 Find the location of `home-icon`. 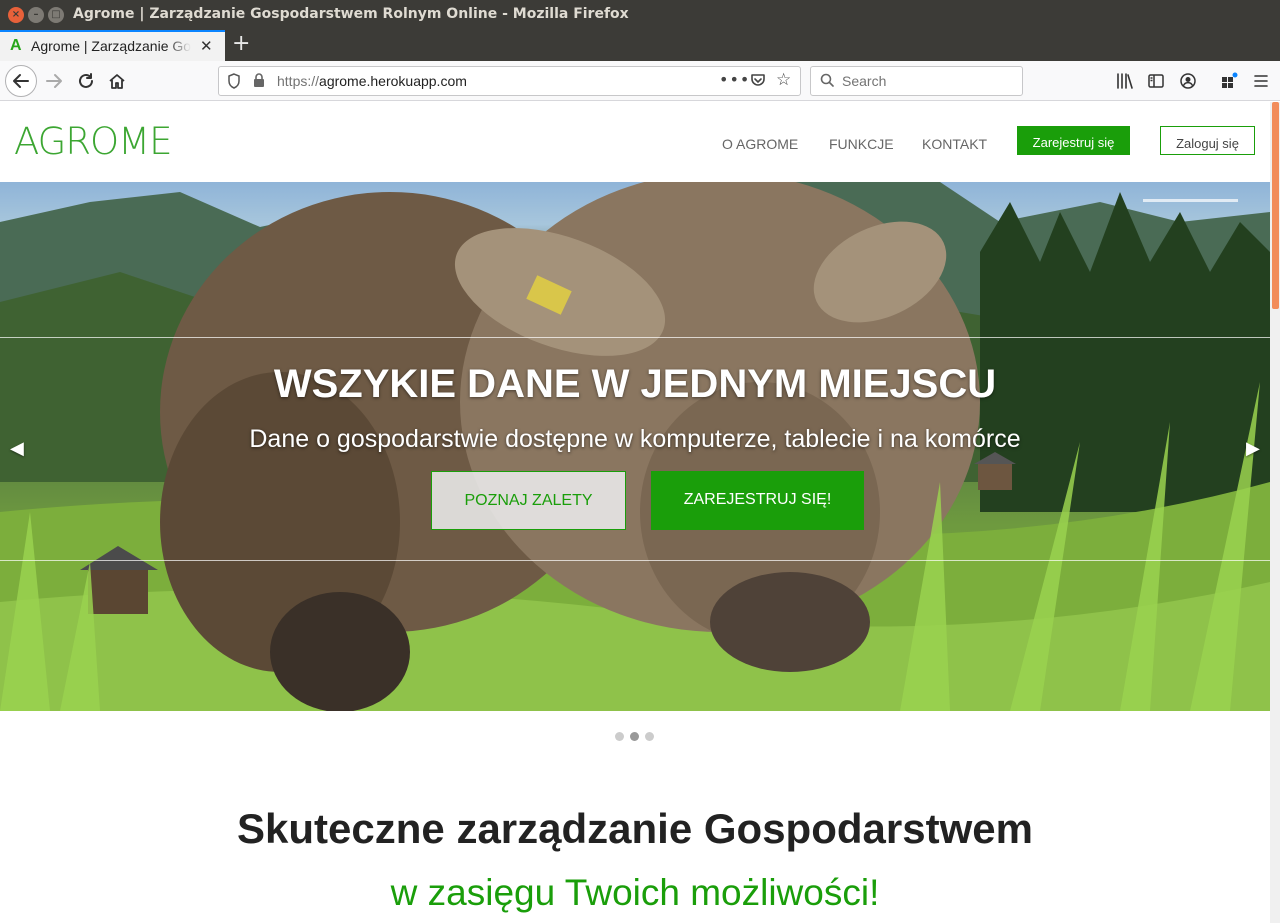

home-icon is located at coordinates (117, 81).